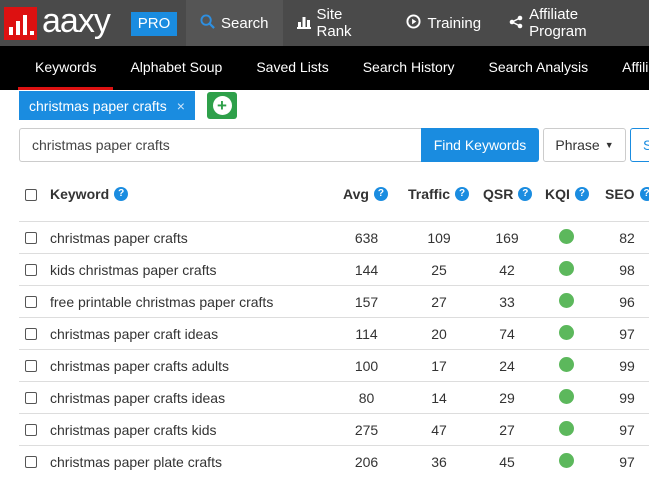 This screenshot has width=649, height=478. Describe the element at coordinates (439, 366) in the screenshot. I see `traffic-cell: 17` at that location.